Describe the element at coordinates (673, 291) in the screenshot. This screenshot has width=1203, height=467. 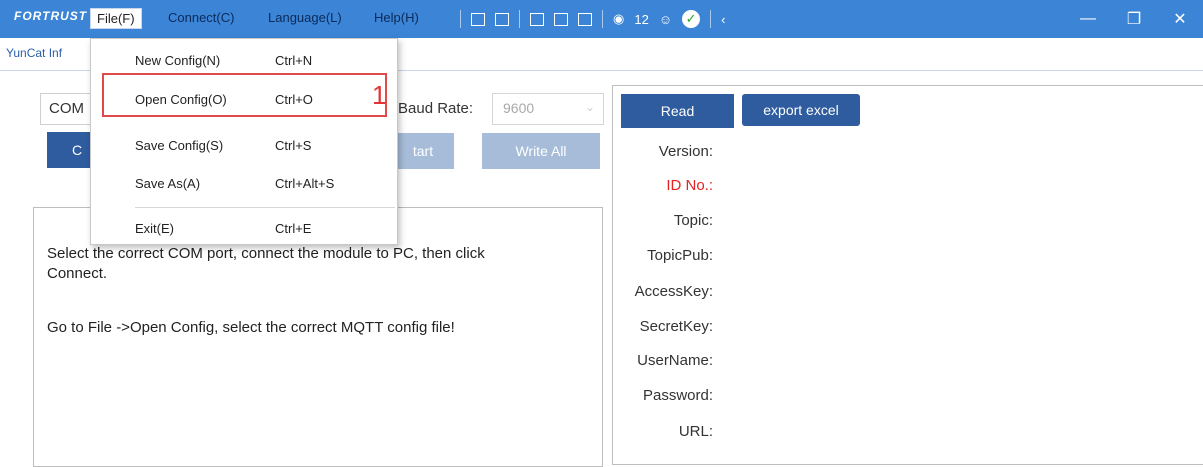
I see `access-key-label: AccessKey:` at that location.